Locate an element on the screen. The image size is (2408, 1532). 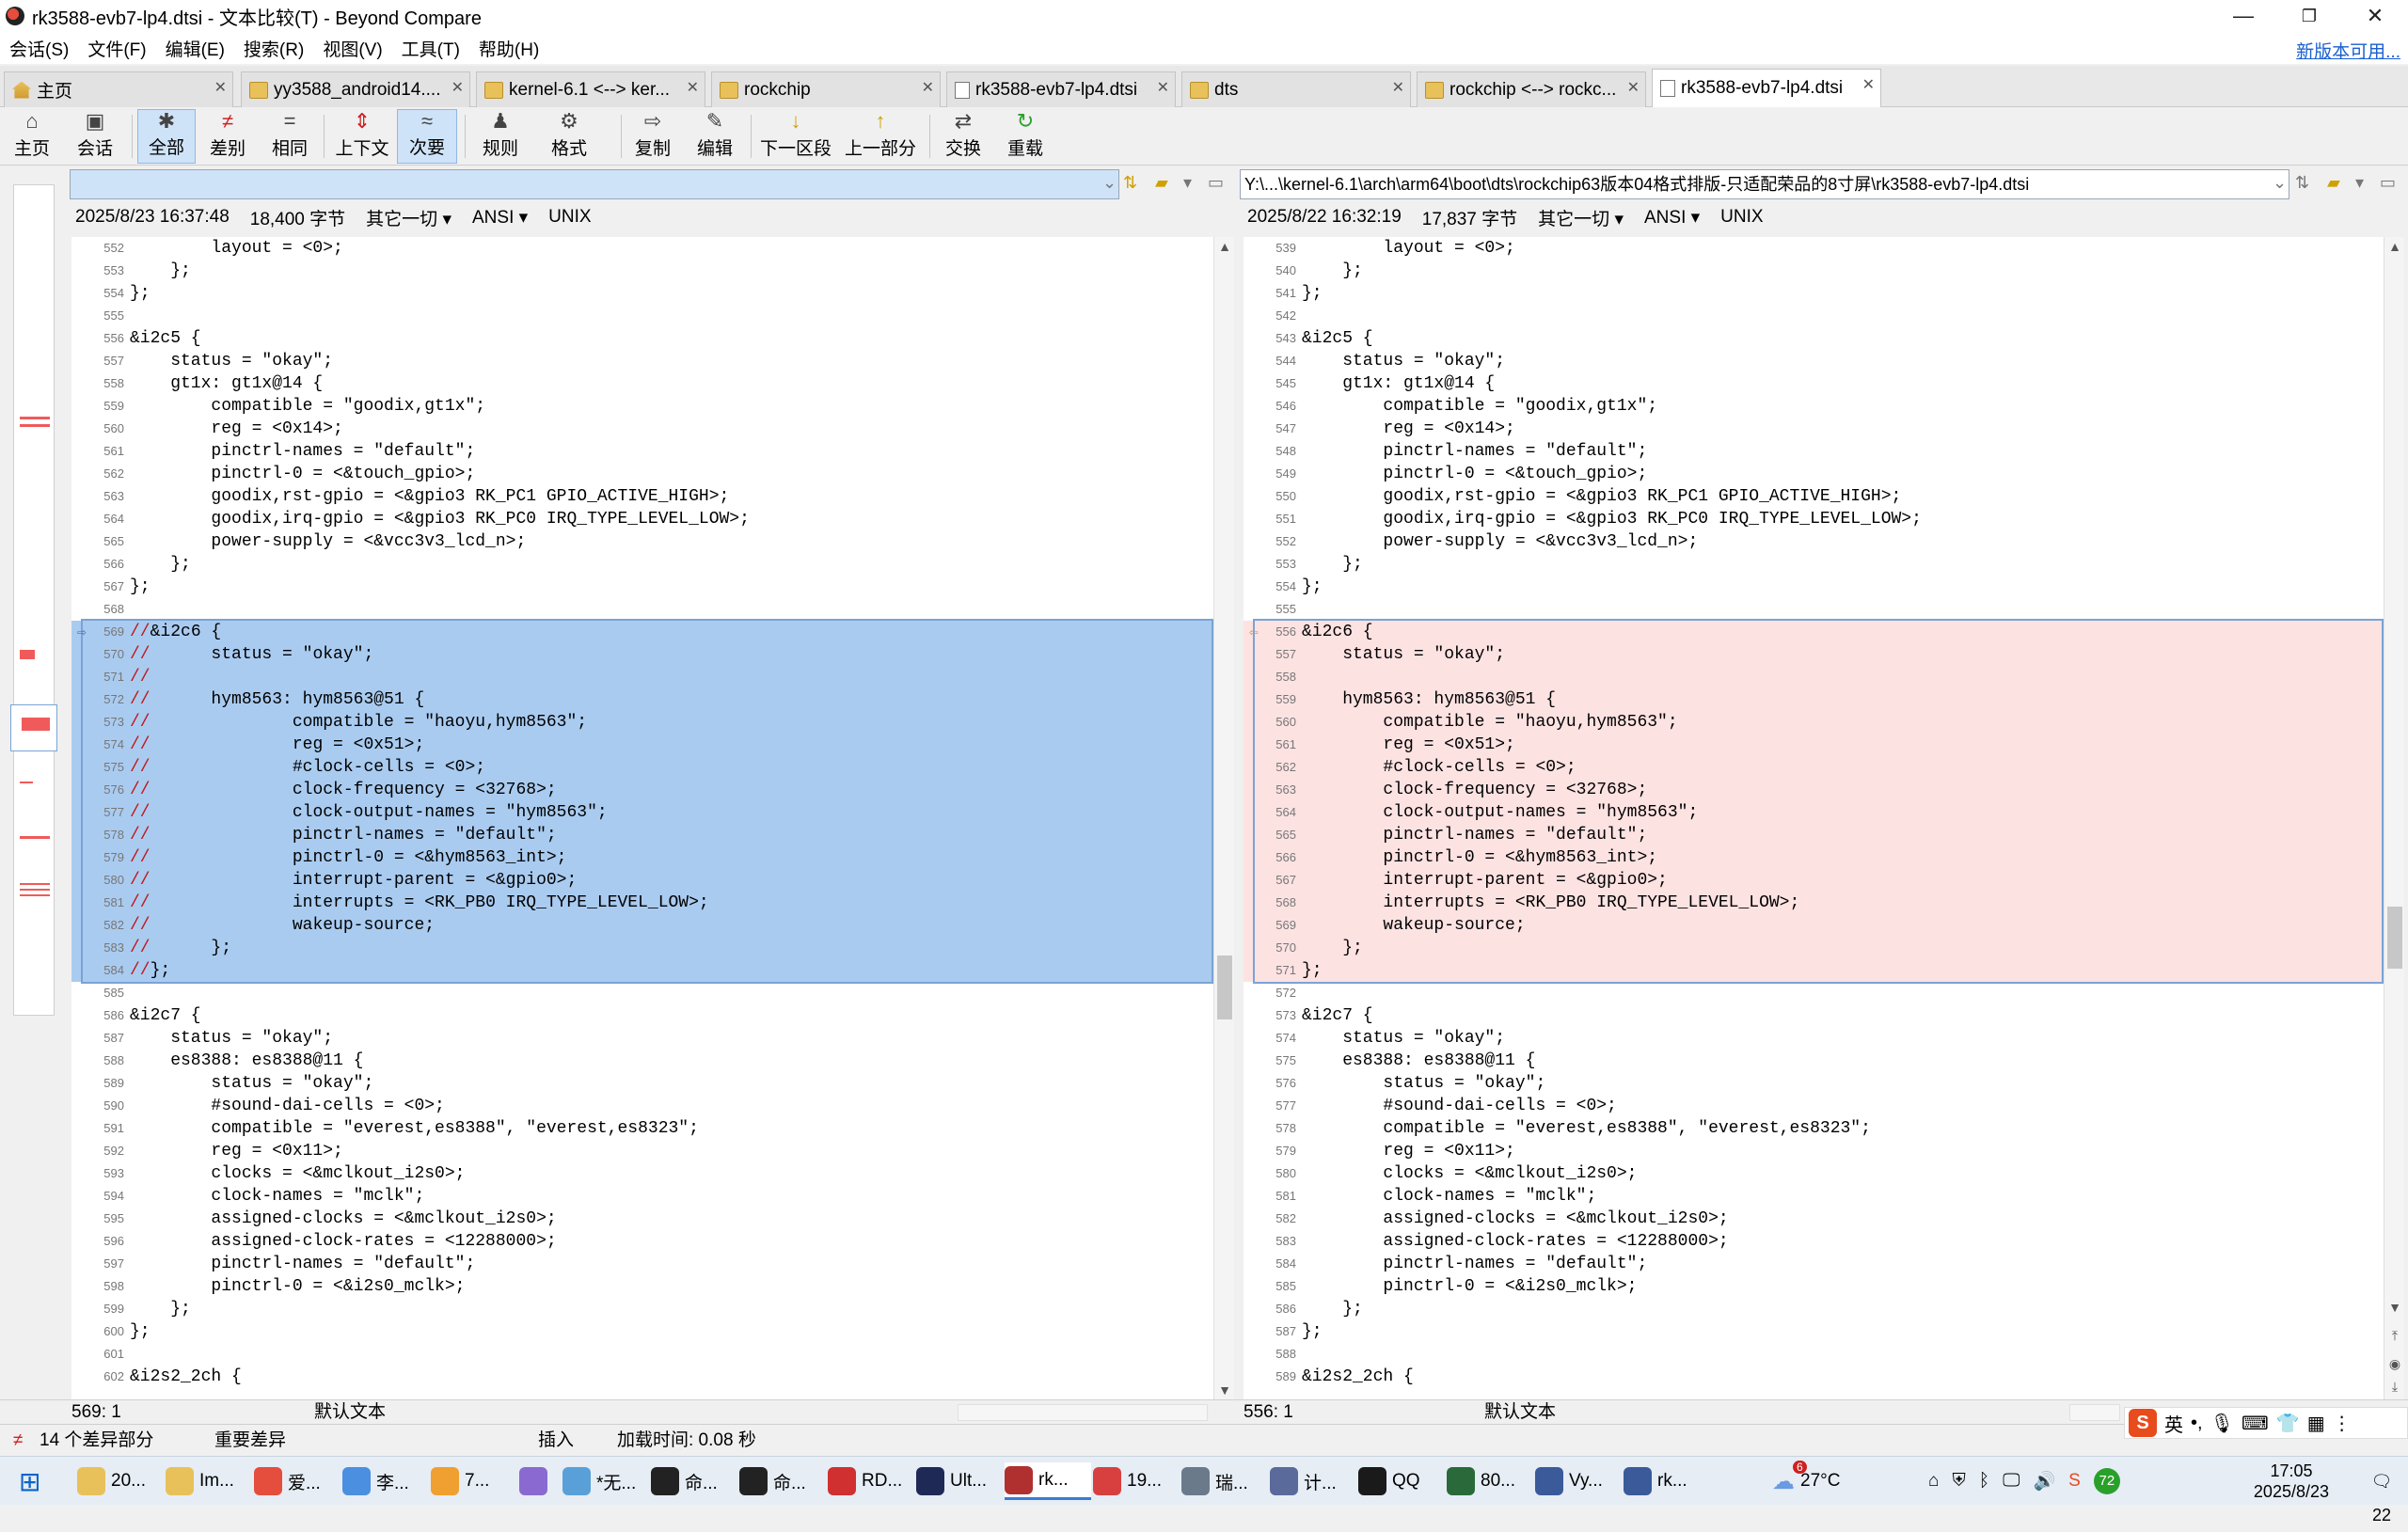
minimize-button: — is located at coordinates (2243, 16).